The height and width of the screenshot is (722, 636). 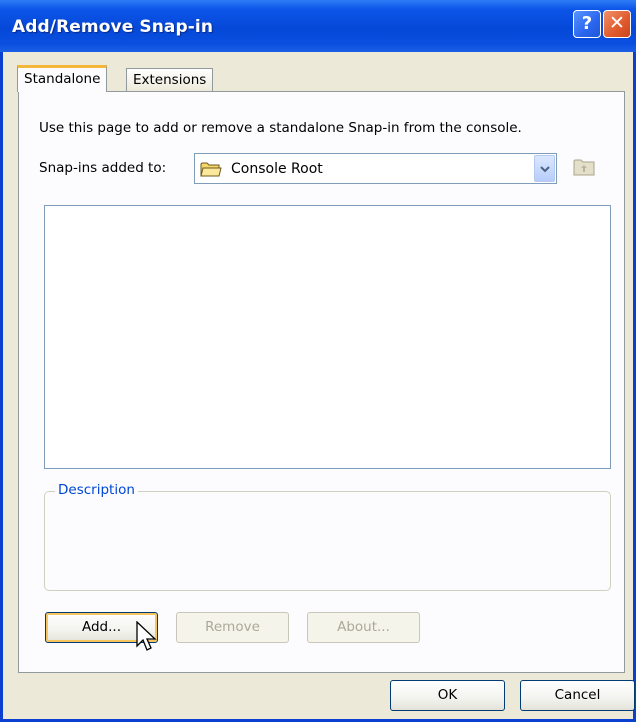 What do you see at coordinates (277, 169) in the screenshot?
I see `combo-selected-value: Console Root` at bounding box center [277, 169].